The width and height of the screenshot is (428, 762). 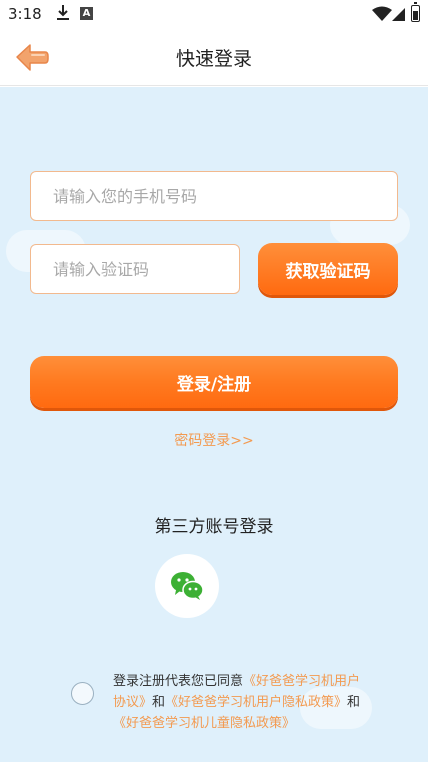 What do you see at coordinates (214, 196) in the screenshot?
I see `phone-input` at bounding box center [214, 196].